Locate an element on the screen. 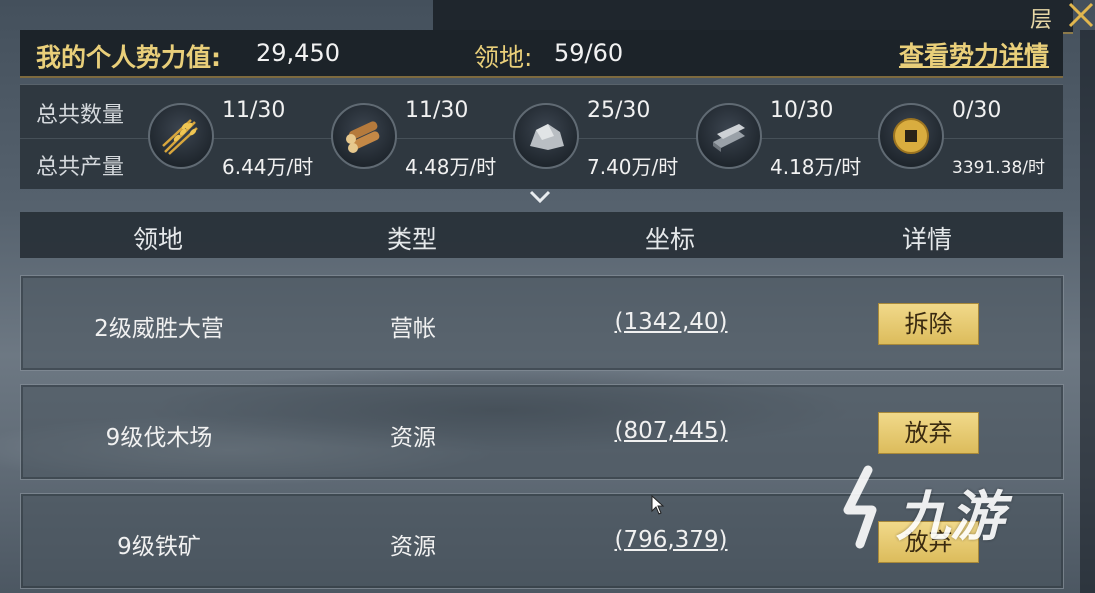  territory-name: 2级威胜大营 is located at coordinates (159, 329).